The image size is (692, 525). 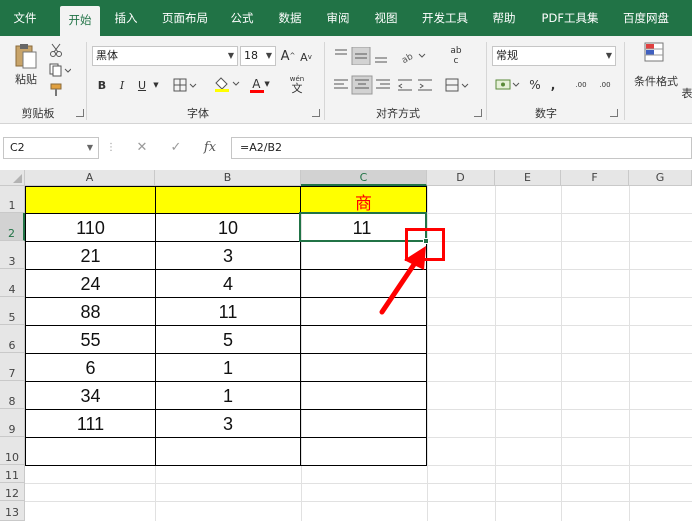 What do you see at coordinates (90, 284) in the screenshot?
I see `cell-a4: 24` at bounding box center [90, 284].